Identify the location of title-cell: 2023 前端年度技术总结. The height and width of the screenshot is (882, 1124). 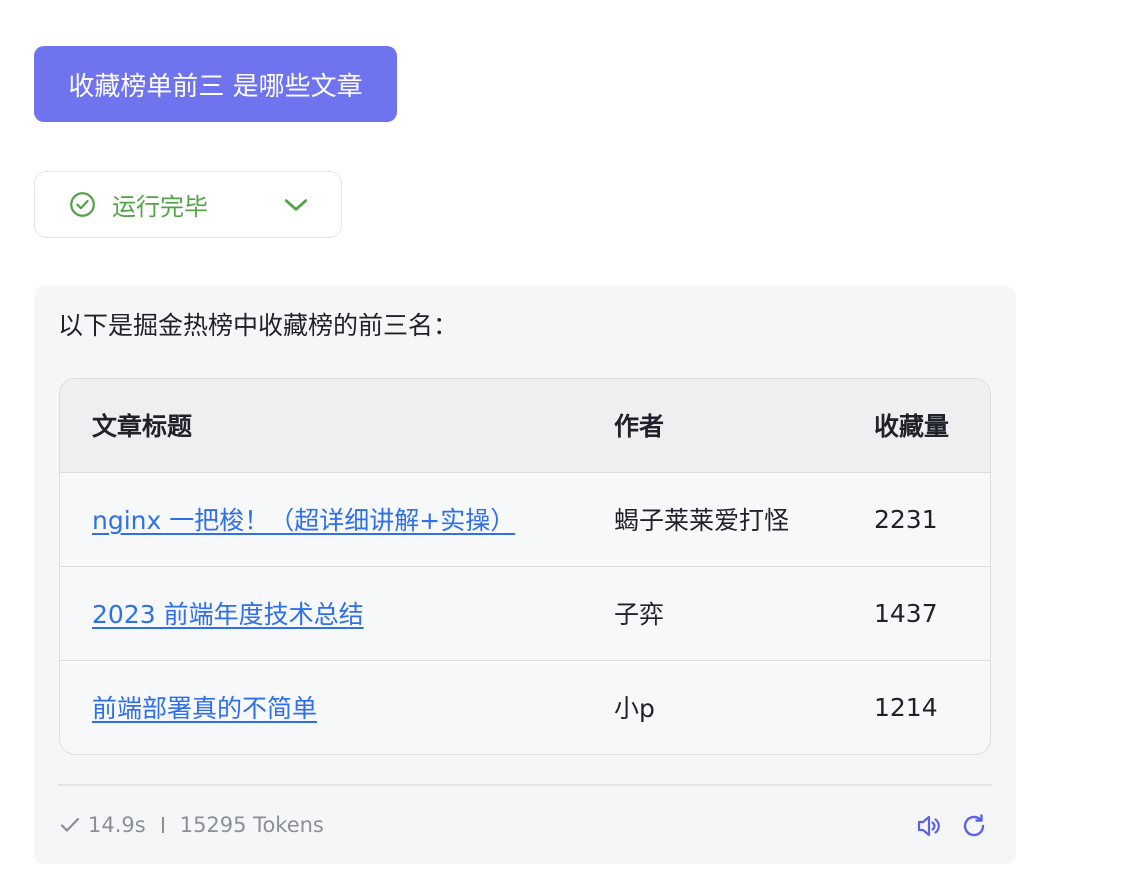
(337, 612).